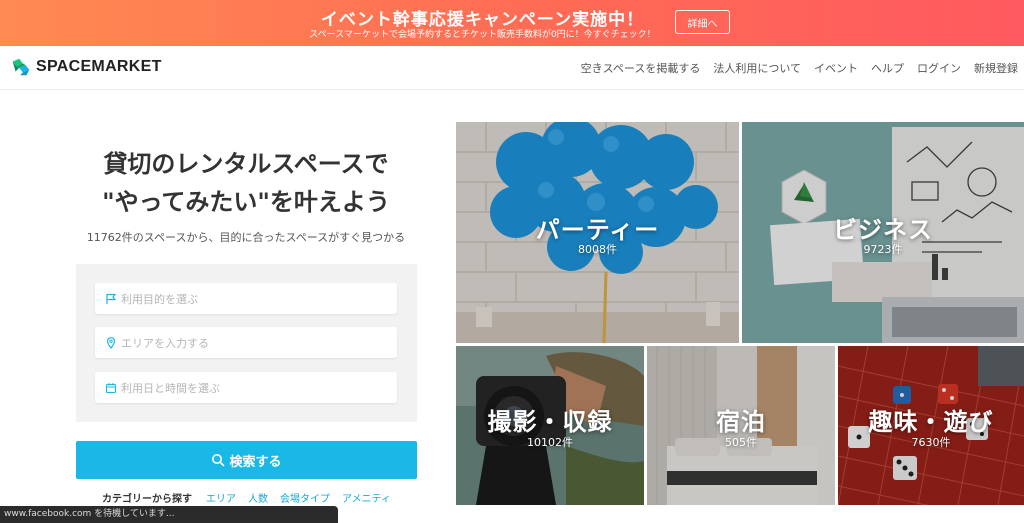 This screenshot has height=523, width=1024. I want to click on nav-link-help: ヘルプ, so click(887, 68).